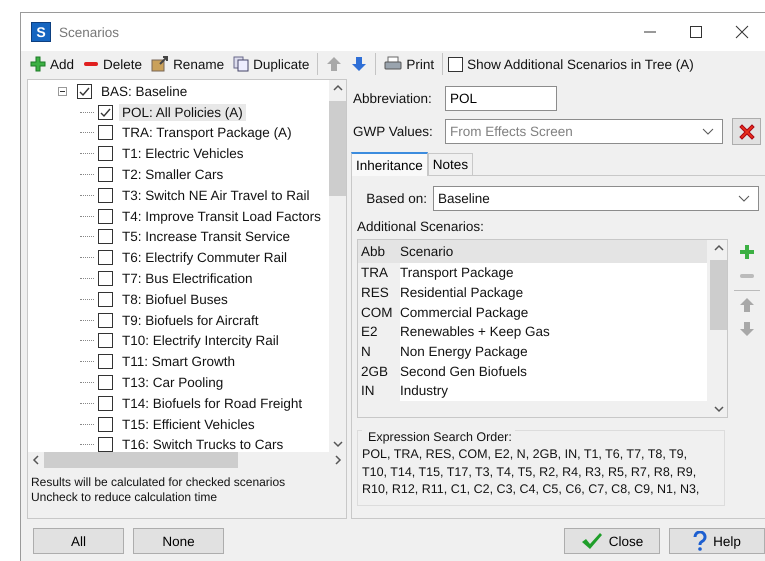 This screenshot has width=765, height=561. Describe the element at coordinates (717, 541) in the screenshot. I see `help-button: Help` at that location.